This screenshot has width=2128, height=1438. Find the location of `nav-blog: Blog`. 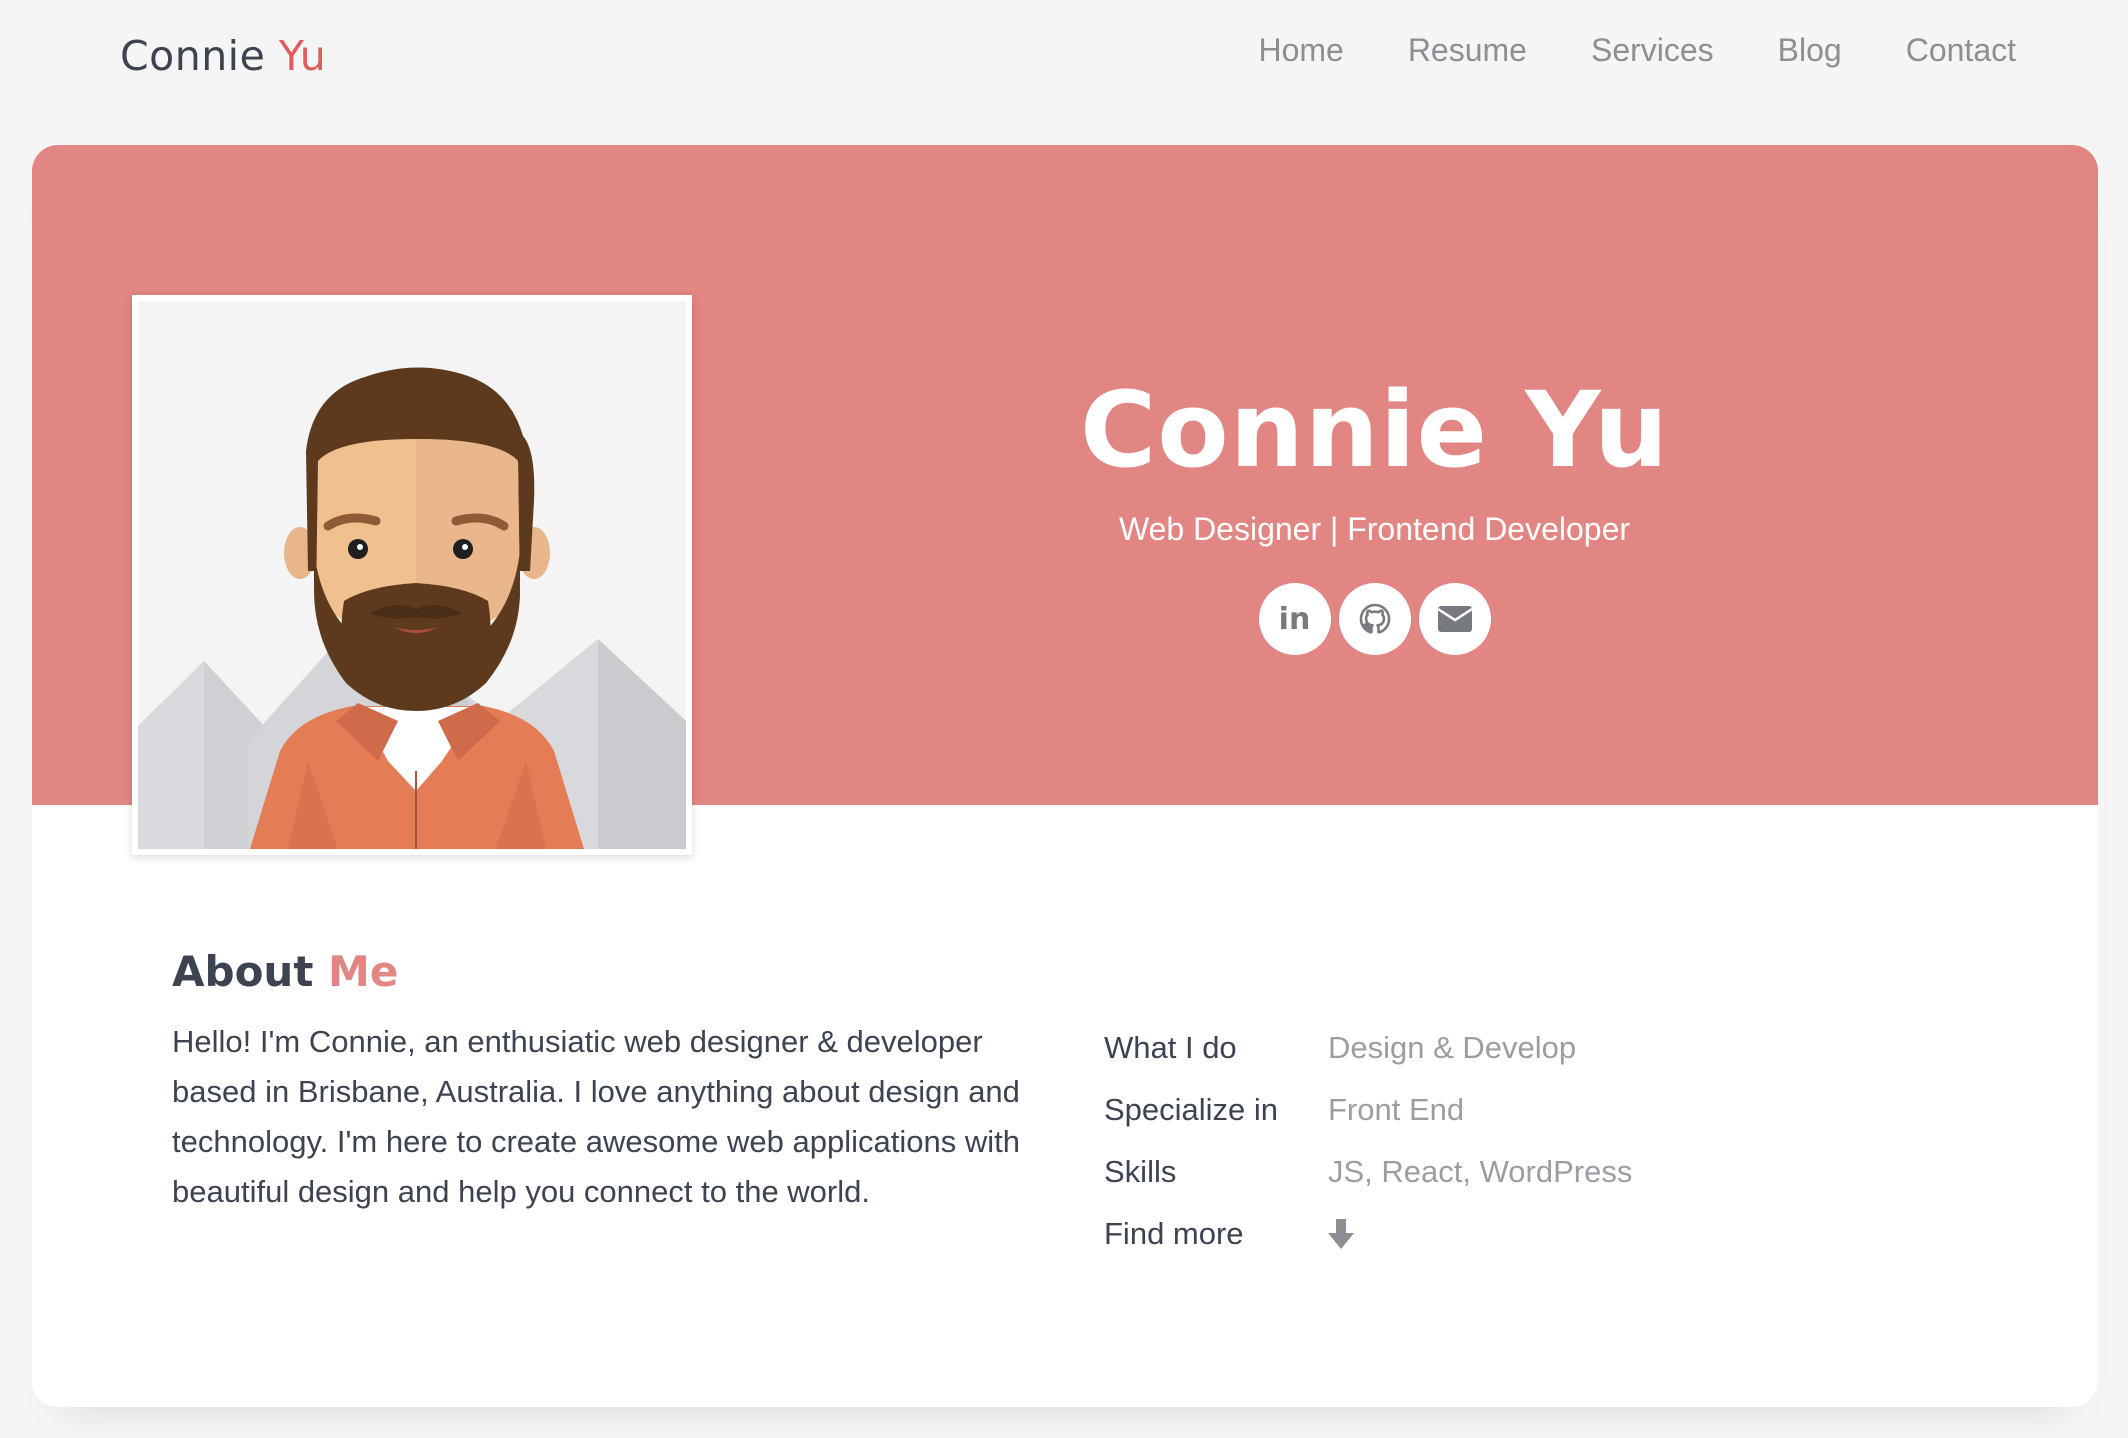

nav-blog: Blog is located at coordinates (1810, 50).